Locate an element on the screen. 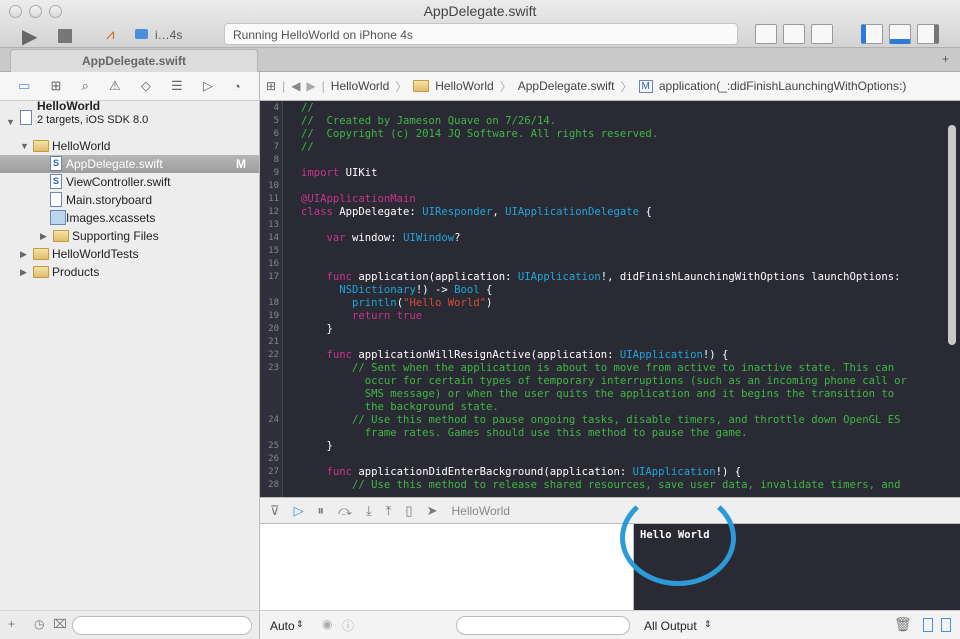 Image resolution: width=960 pixels, height=639 pixels. simulate-location-icon: ➤ is located at coordinates (432, 511).